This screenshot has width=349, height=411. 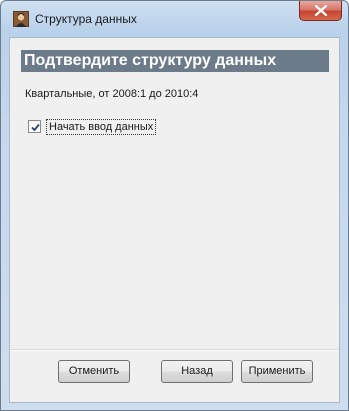 I want to click on start-entry-checkbox-row: Начать ввод данных, so click(x=92, y=126).